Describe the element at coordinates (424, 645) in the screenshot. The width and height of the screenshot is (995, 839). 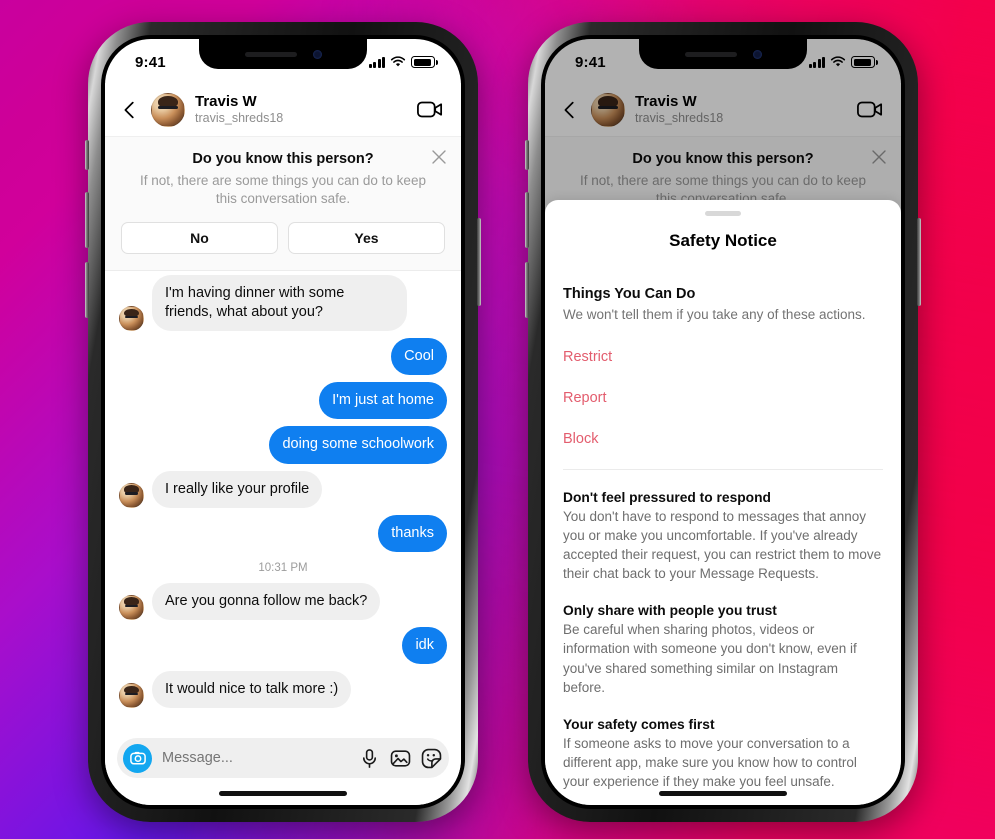
I see `message-bubble: idk` at that location.